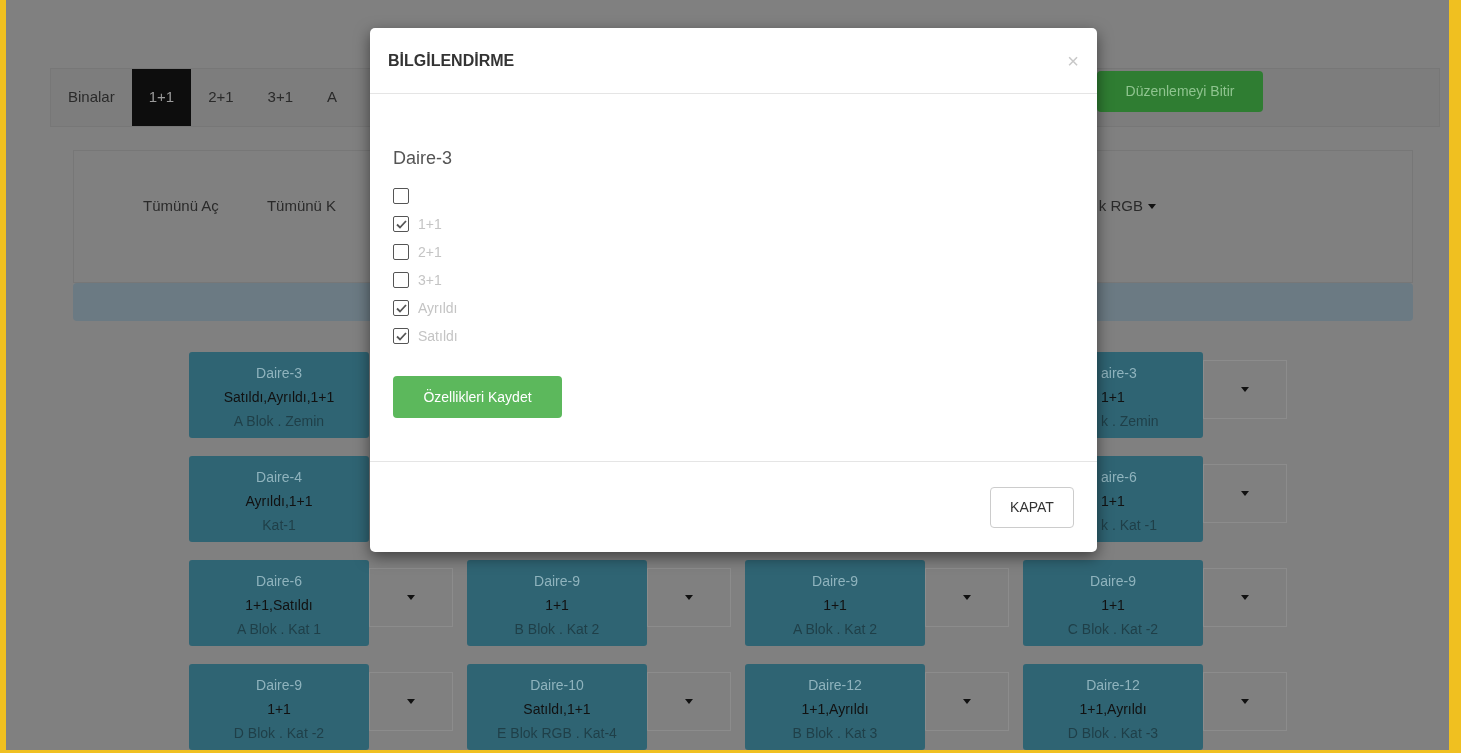 The width and height of the screenshot is (1461, 753). Describe the element at coordinates (423, 158) in the screenshot. I see `apartment-heading: Daire-3` at that location.